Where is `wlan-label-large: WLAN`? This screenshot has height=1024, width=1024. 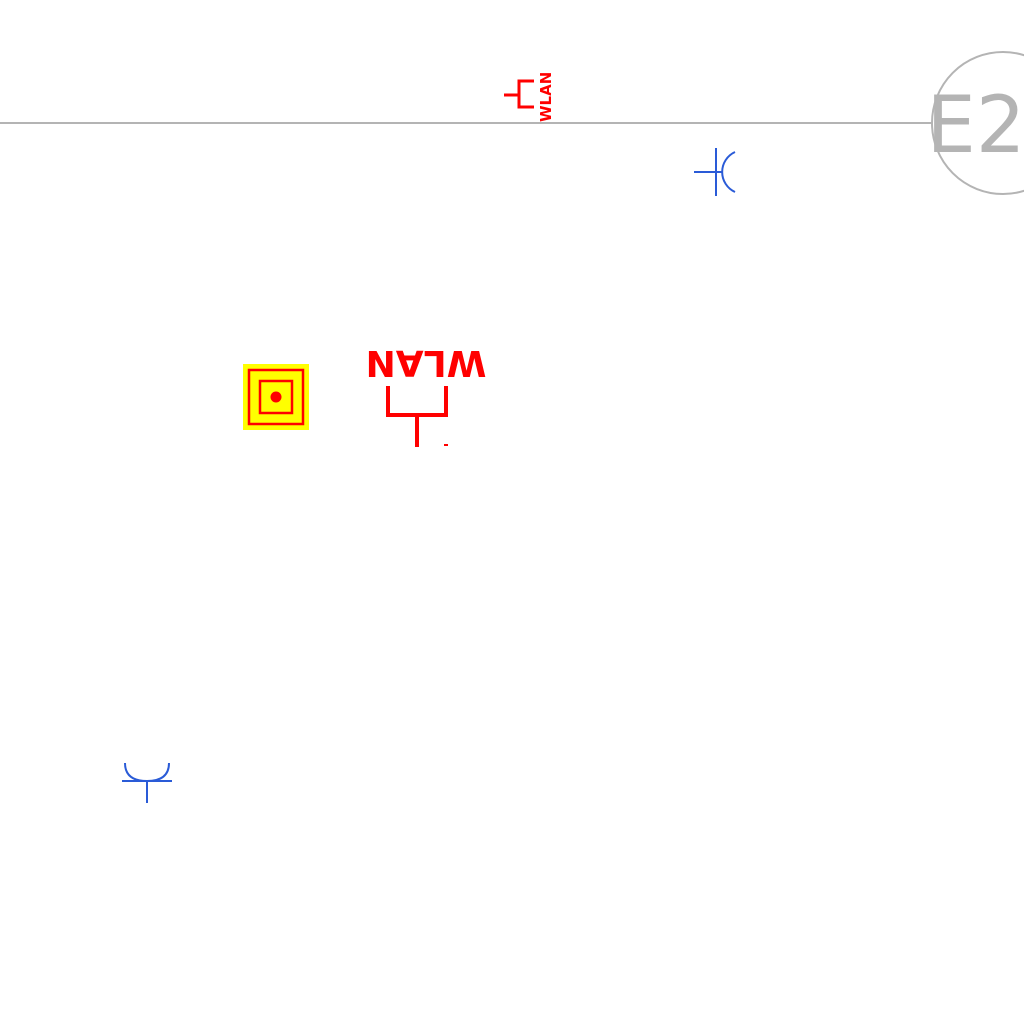
wlan-label-large: WLAN is located at coordinates (426, 362).